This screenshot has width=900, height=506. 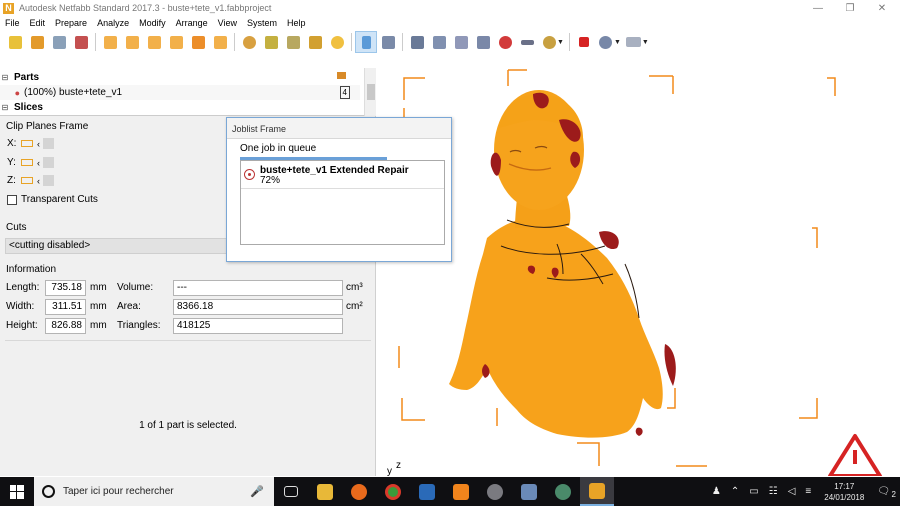 What do you see at coordinates (59, 42) in the screenshot?
I see `repair-icon` at bounding box center [59, 42].